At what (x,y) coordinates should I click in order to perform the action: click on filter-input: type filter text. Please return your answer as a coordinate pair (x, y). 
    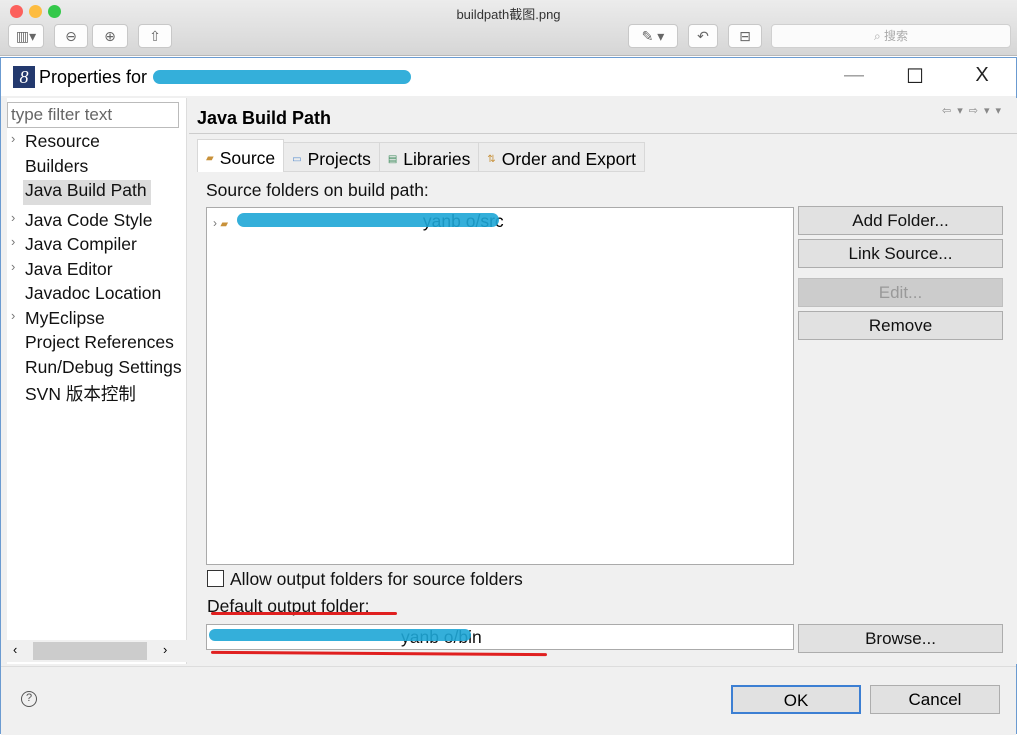
    Looking at the image, I should click on (93, 115).